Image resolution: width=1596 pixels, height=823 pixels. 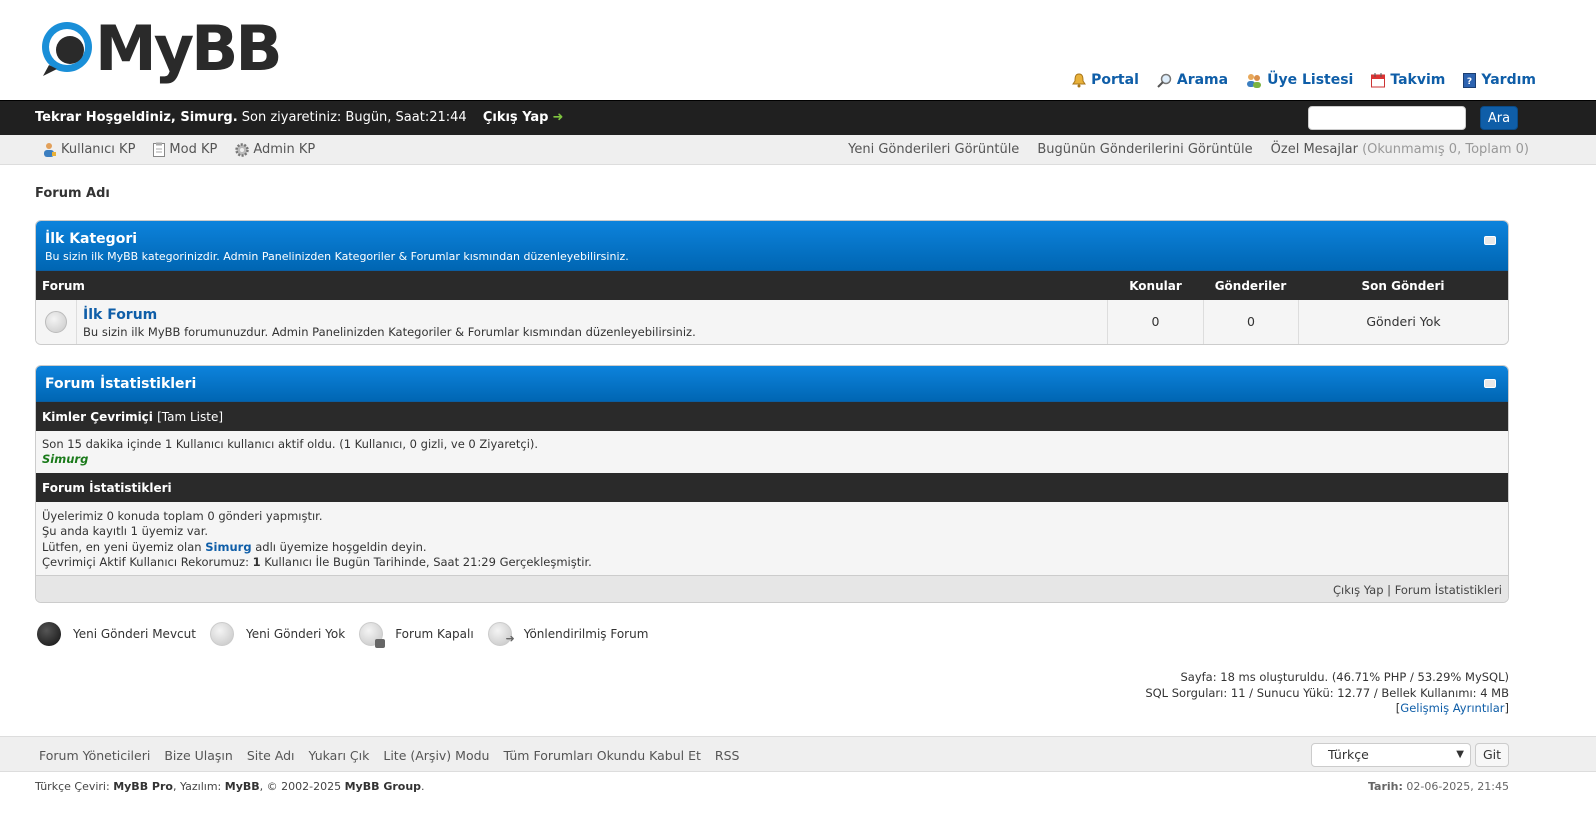 What do you see at coordinates (772, 588) in the screenshot?
I see `stats-footer: Çıkış Yap | Forum İstatistikleri` at bounding box center [772, 588].